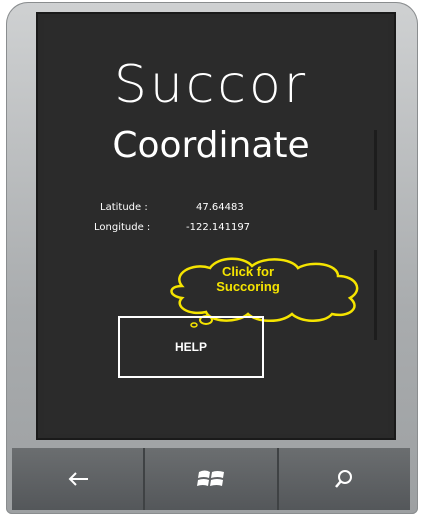  I want to click on latitude-label: Latitude :, so click(124, 207).